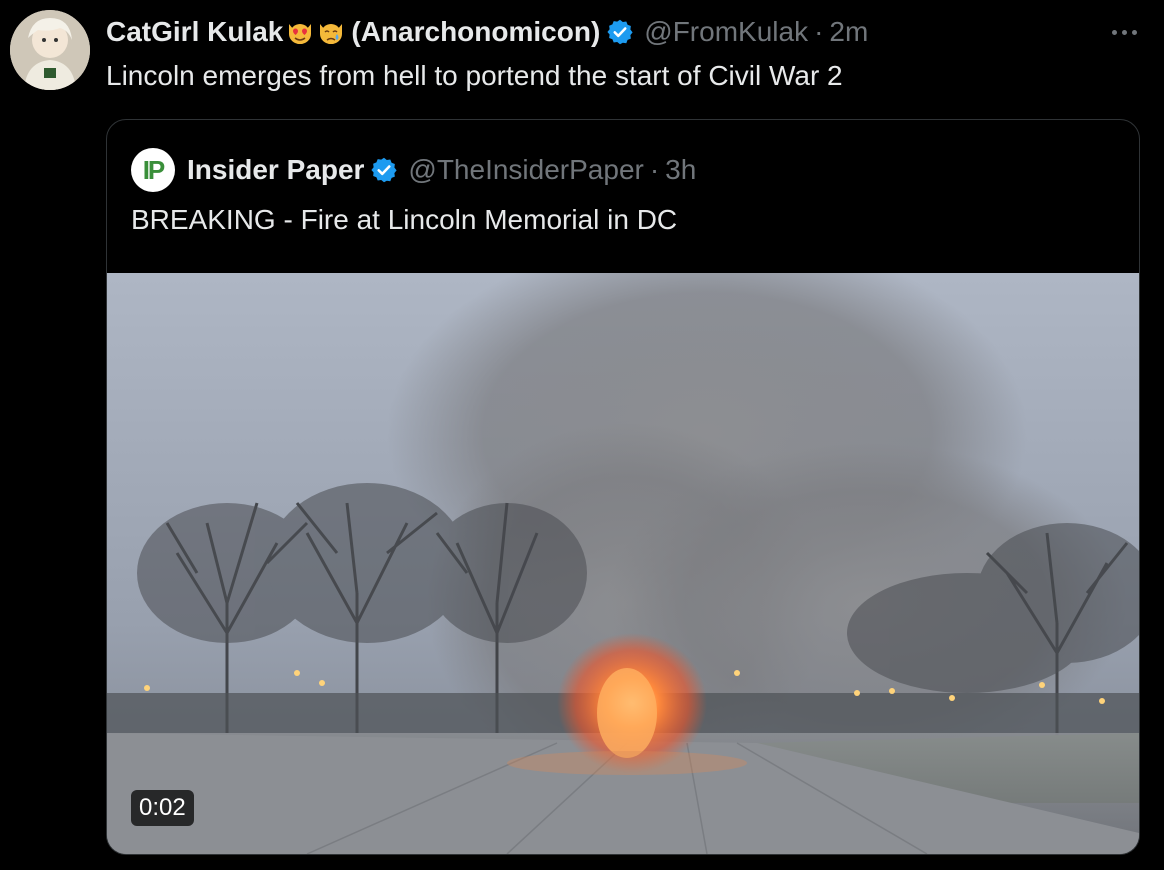 This screenshot has height=870, width=1164. I want to click on insider-paper-logo: IP, so click(154, 169).